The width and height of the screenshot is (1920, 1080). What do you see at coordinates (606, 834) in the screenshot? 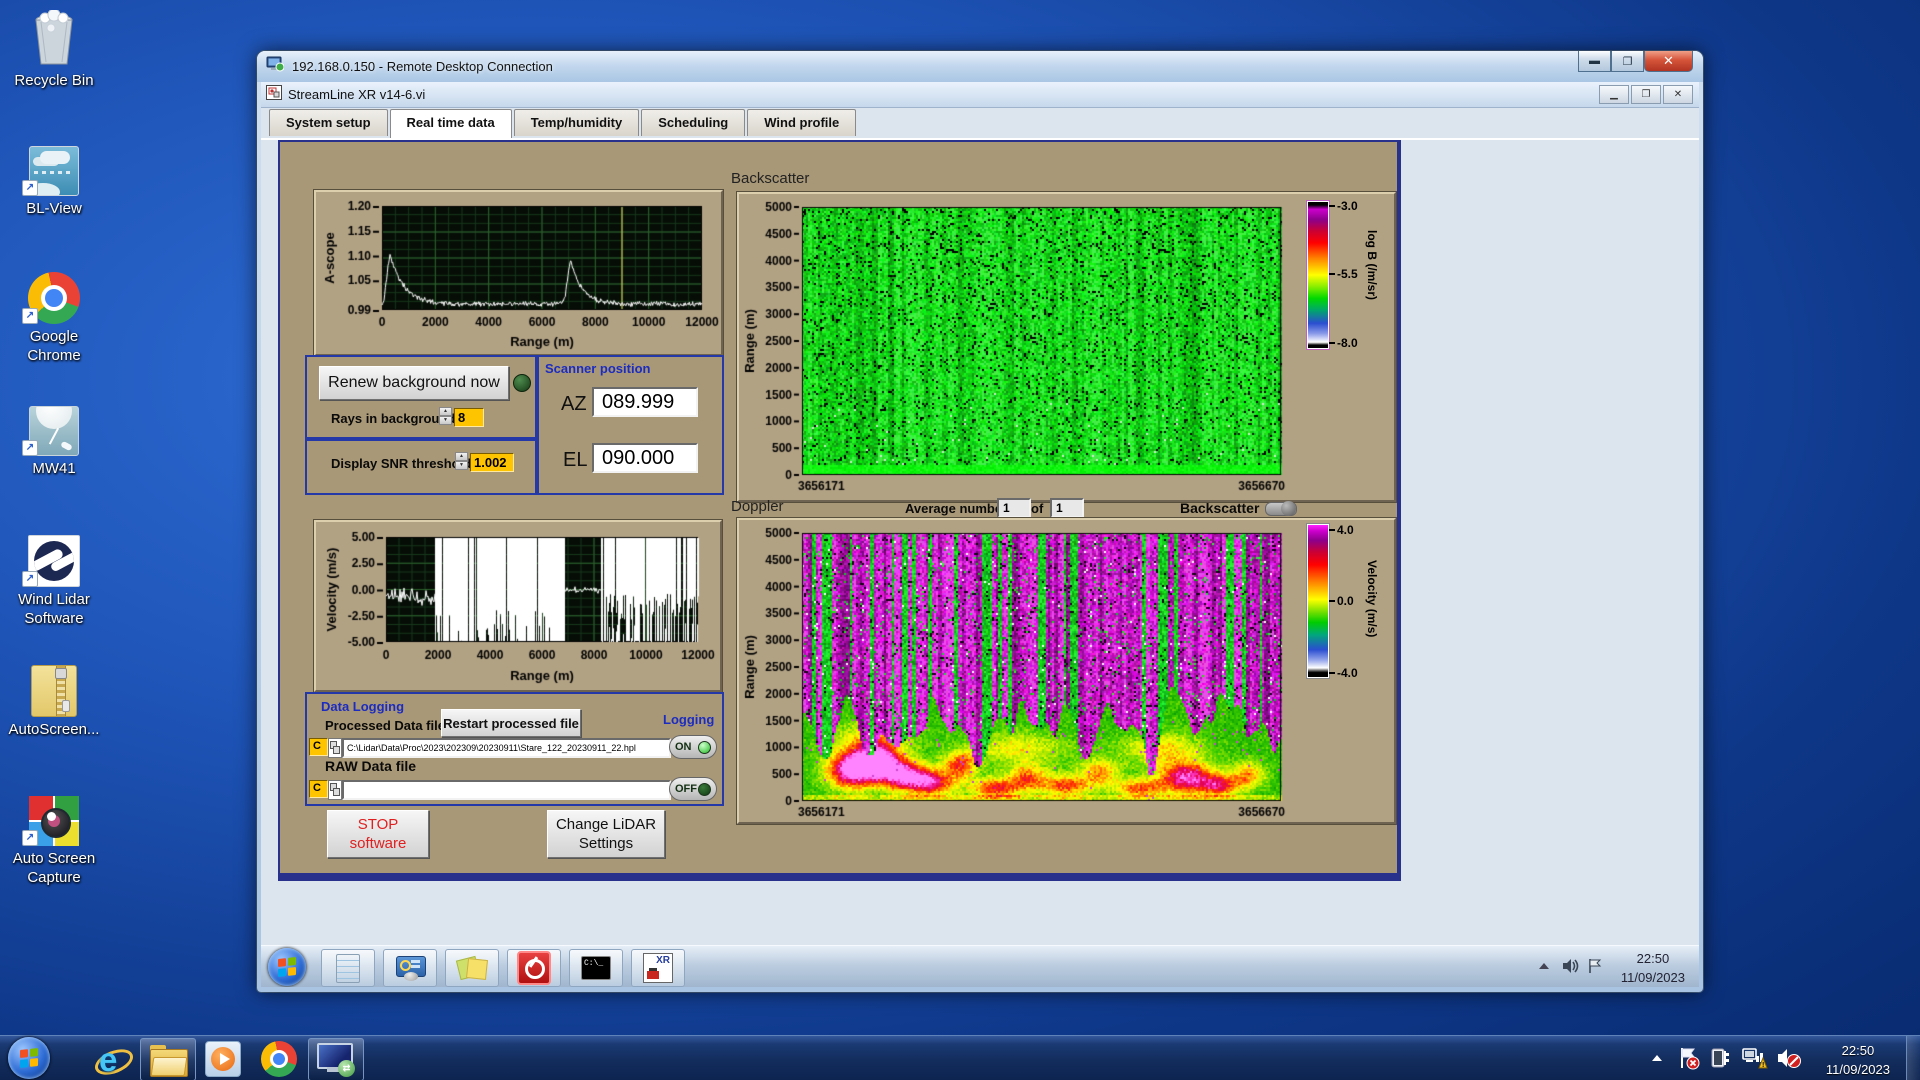
I see `change-lidar-settings-button: Change LiDAR Settings` at bounding box center [606, 834].